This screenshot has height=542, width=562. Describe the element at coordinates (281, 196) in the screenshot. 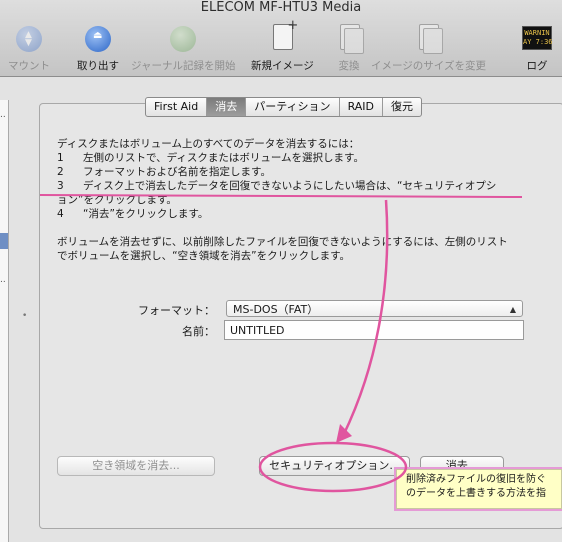

I see `annotation-underline` at that location.